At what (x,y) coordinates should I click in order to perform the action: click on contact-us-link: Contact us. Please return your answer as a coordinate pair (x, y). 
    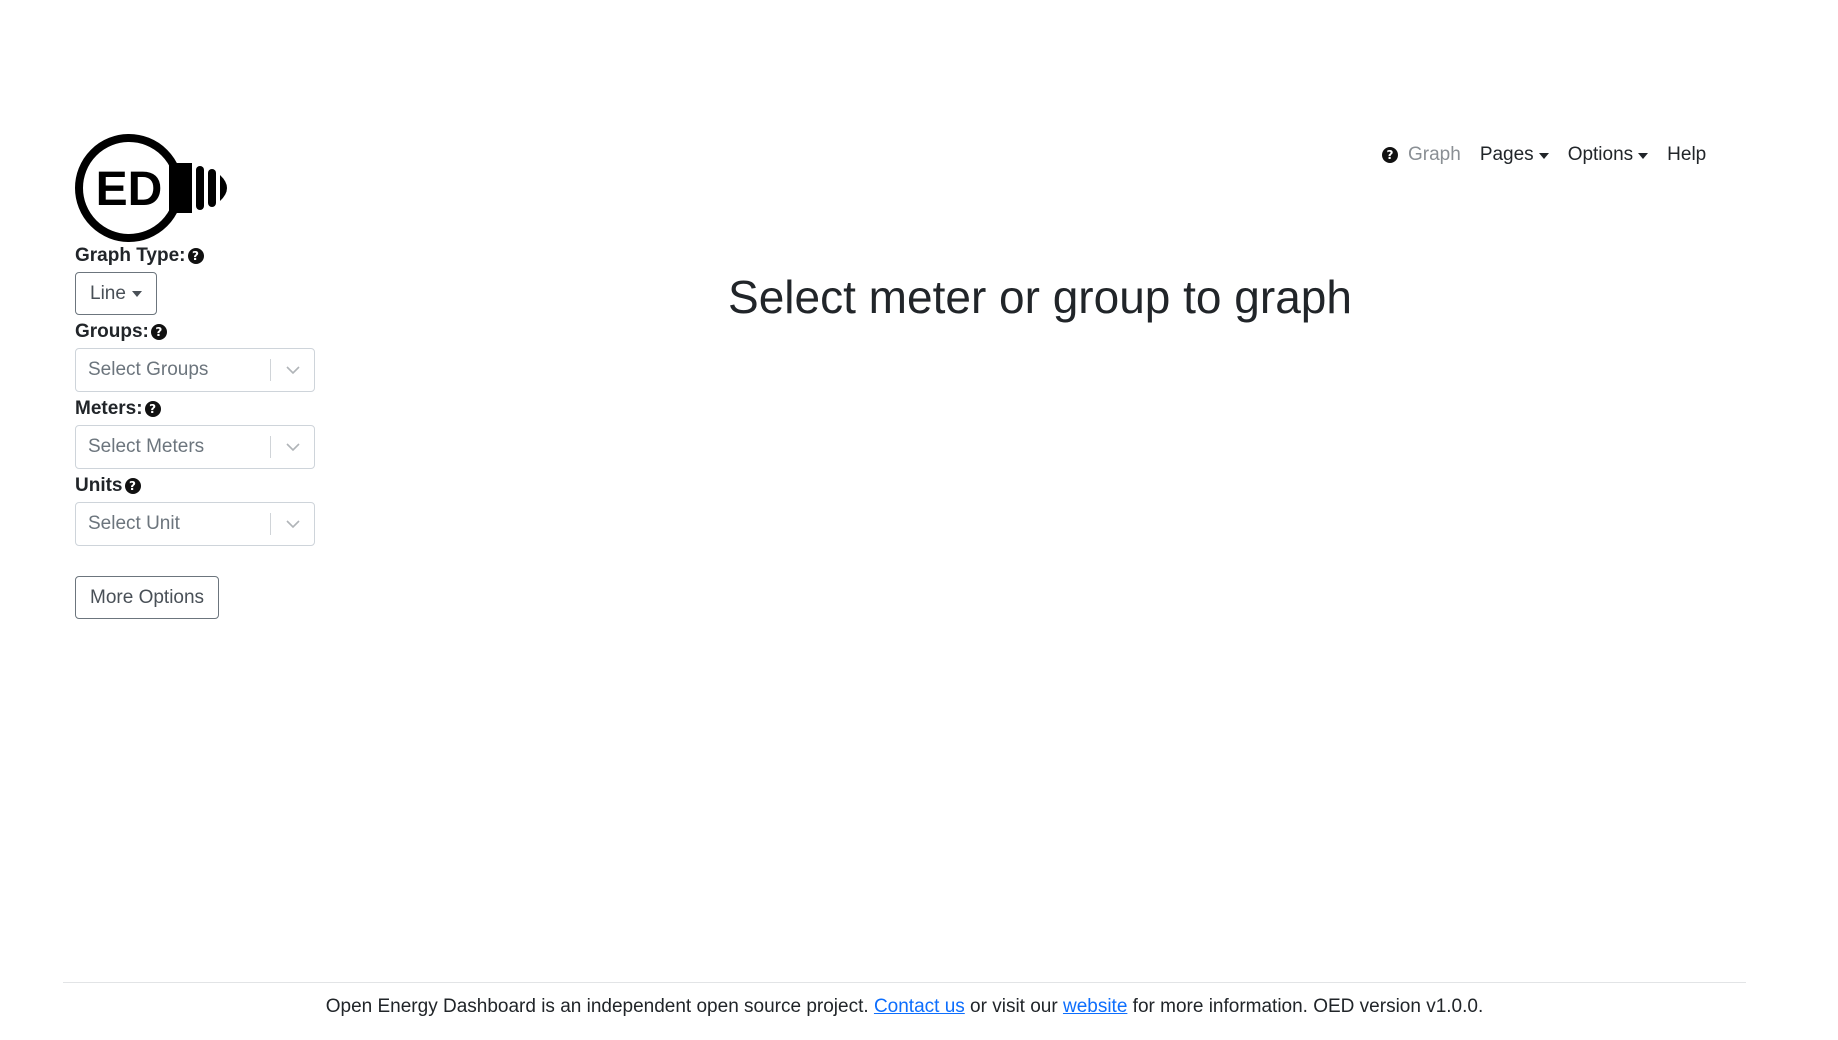
    Looking at the image, I should click on (919, 1006).